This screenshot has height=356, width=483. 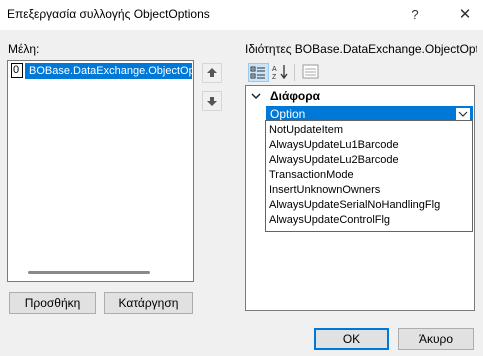 I want to click on property-pages-button, so click(x=311, y=72).